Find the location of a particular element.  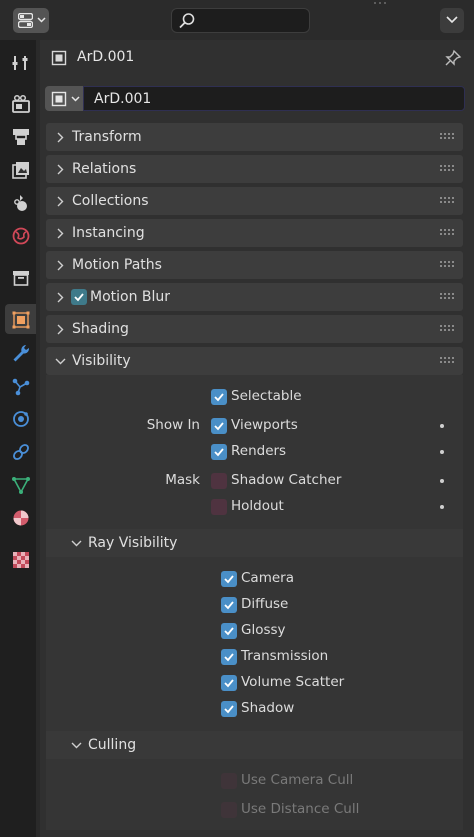

panel-label: Transform is located at coordinates (107, 137).